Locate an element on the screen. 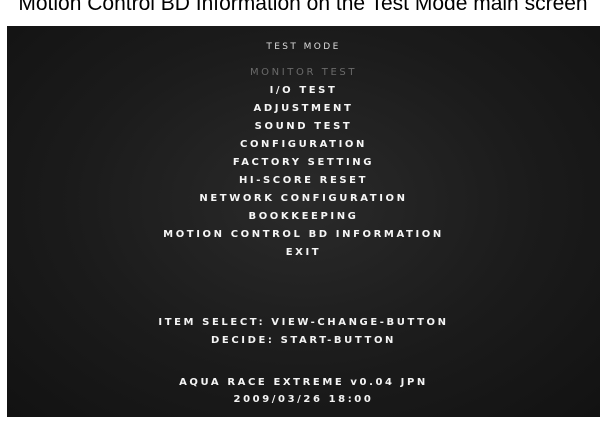  menu-item-monitor-test: MONITOR TEST is located at coordinates (303, 73).